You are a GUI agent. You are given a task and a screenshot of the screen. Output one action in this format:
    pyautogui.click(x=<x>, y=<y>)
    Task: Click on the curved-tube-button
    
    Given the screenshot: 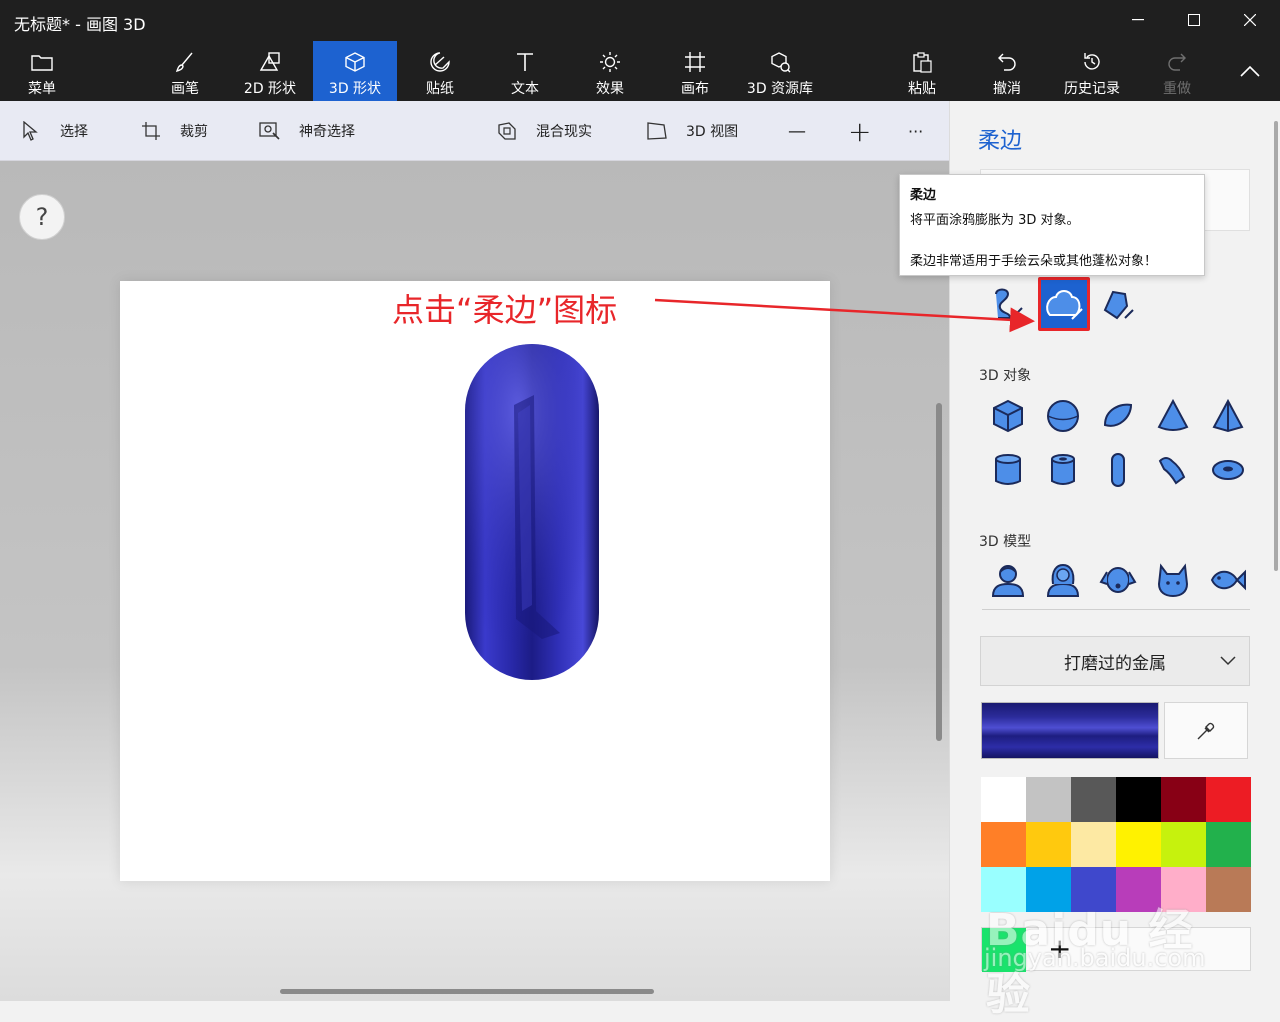 What is the action you would take?
    pyautogui.click(x=1173, y=470)
    